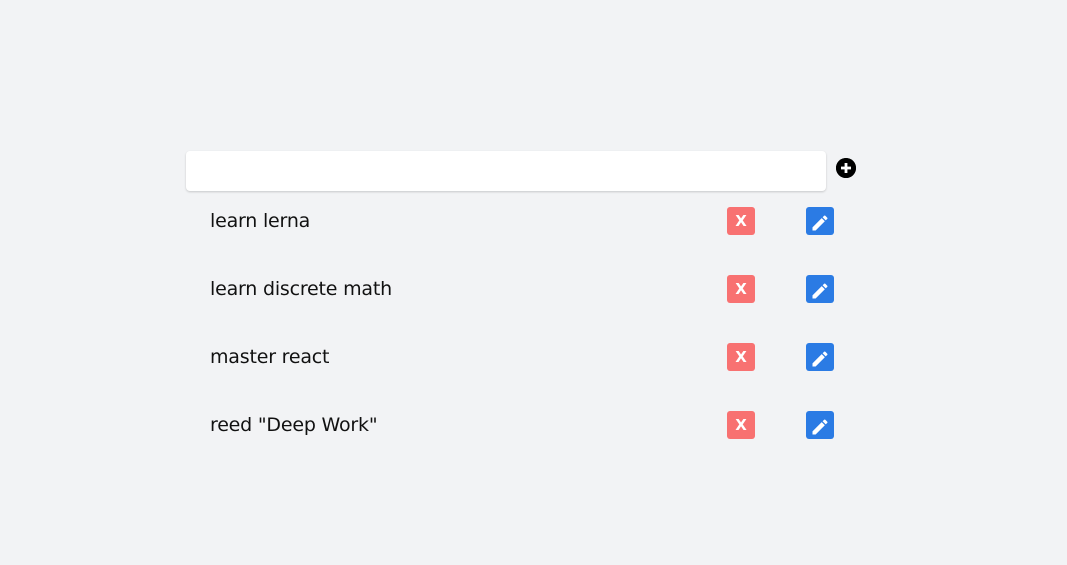 Image resolution: width=1067 pixels, height=565 pixels. I want to click on plus-circle-icon, so click(846, 168).